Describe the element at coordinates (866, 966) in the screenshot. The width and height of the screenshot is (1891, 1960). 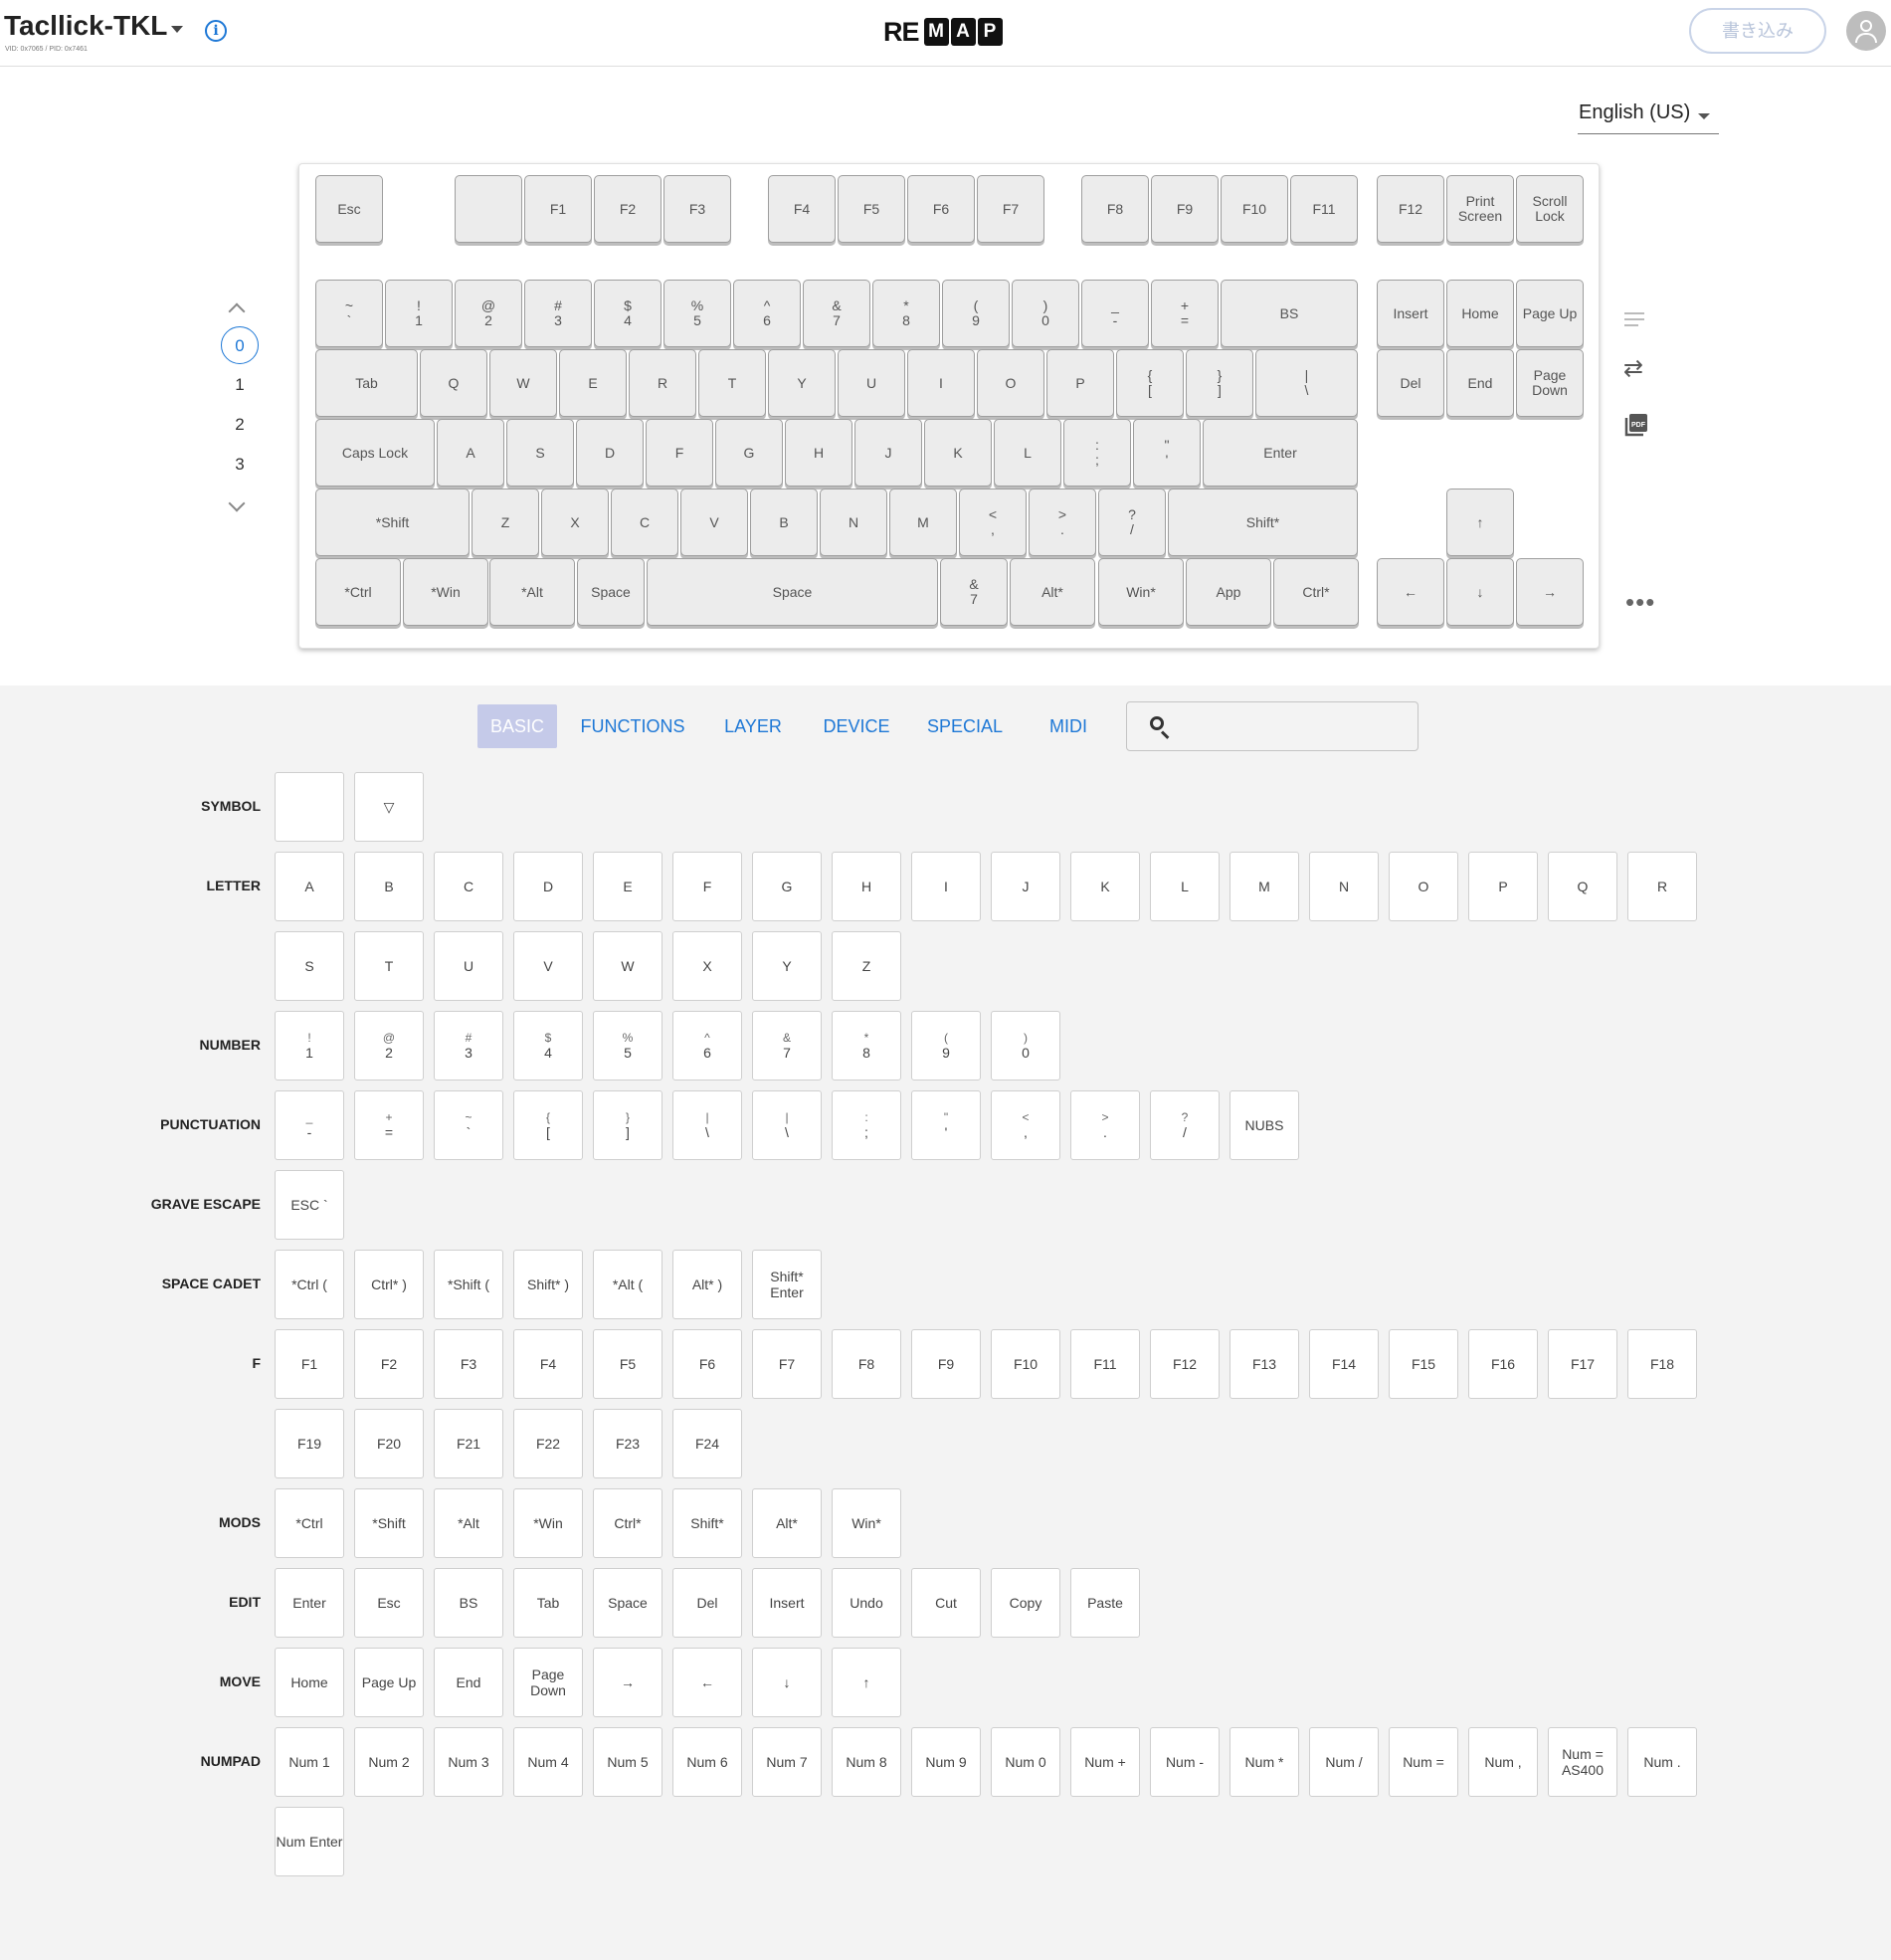
I see `palette-key: Z` at that location.